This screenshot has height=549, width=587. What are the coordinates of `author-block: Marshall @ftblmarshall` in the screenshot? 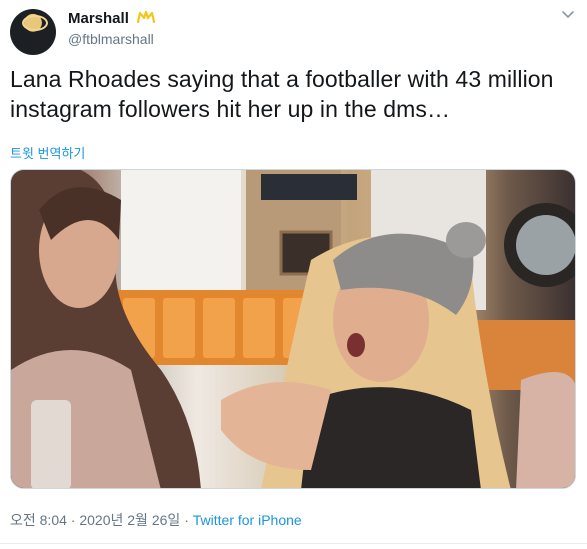 It's located at (112, 29).